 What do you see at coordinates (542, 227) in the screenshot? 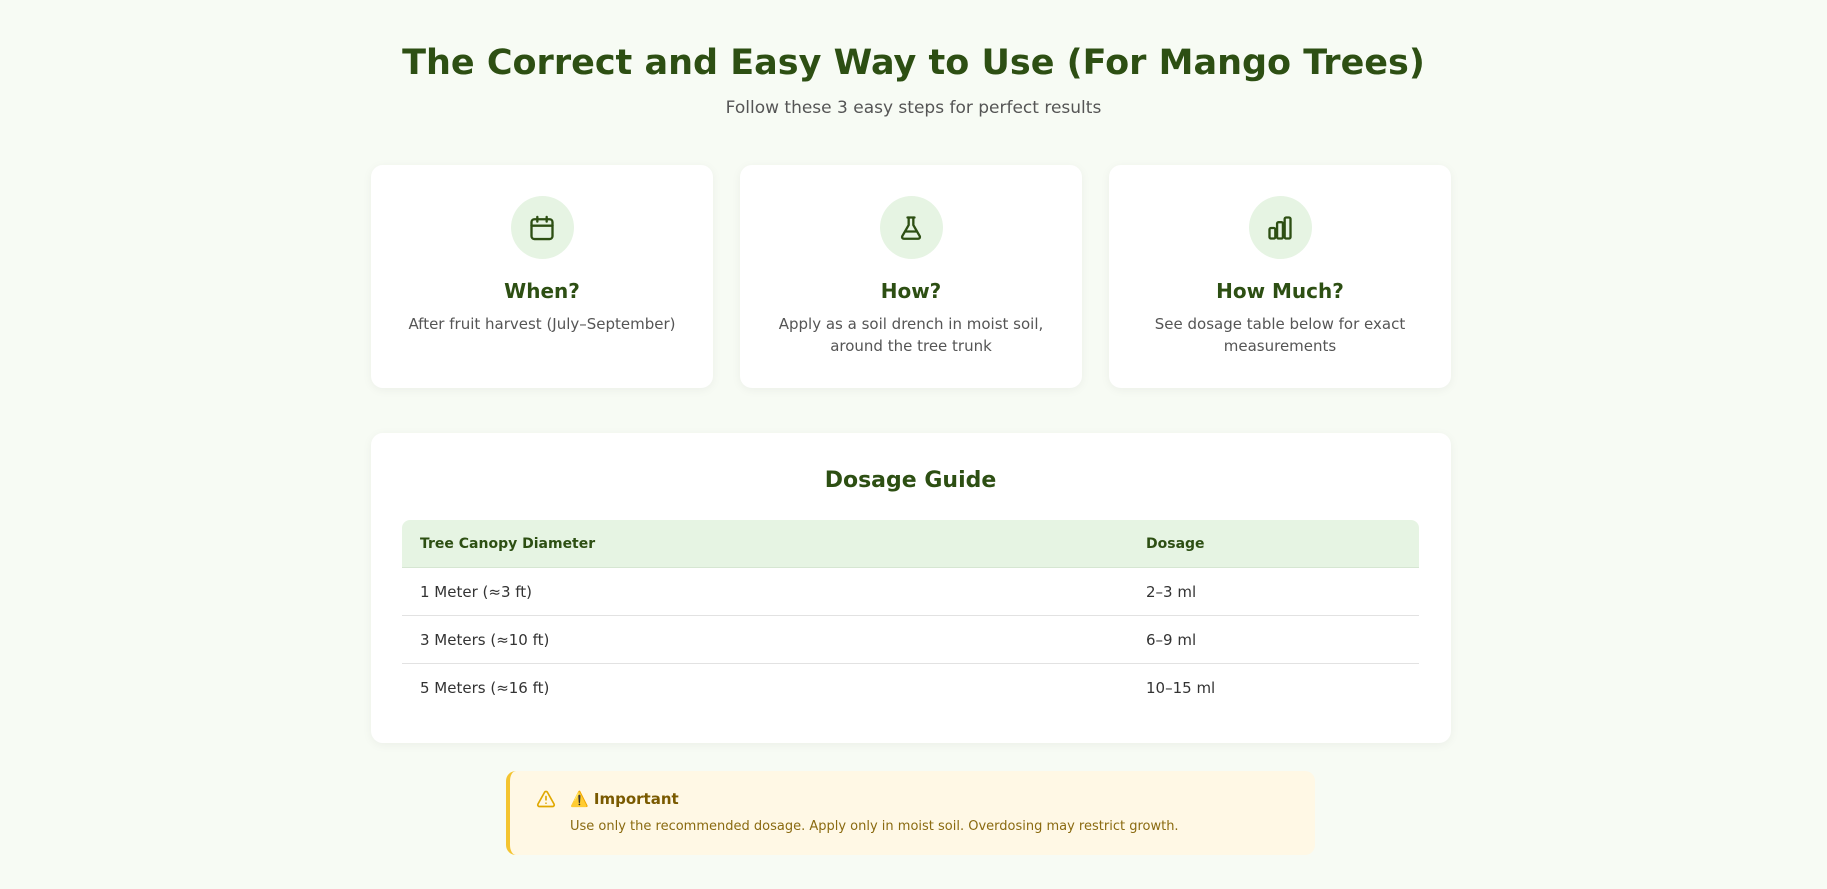
I see `calendar-icon` at bounding box center [542, 227].